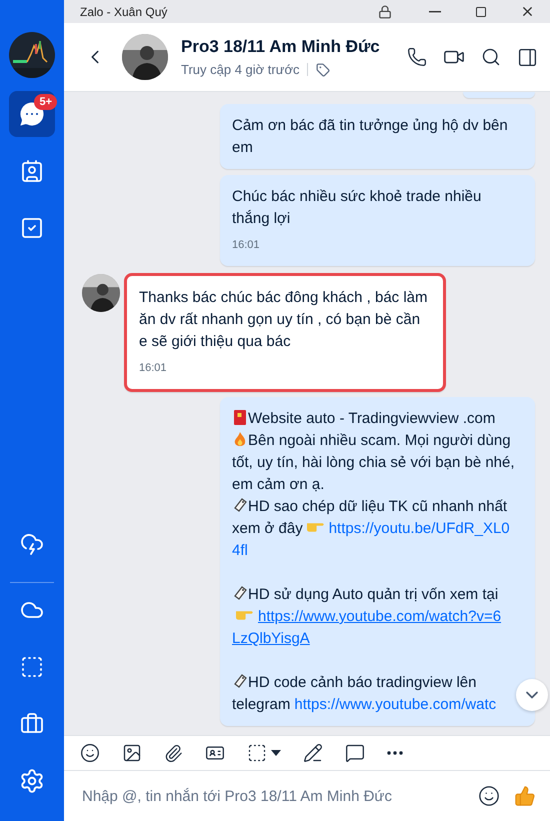  I want to click on emoji-button, so click(489, 796).